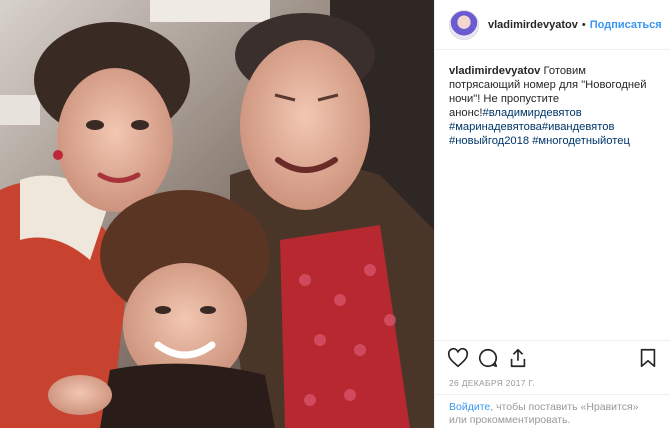 This screenshot has width=670, height=433. What do you see at coordinates (458, 358) in the screenshot?
I see `heart-icon` at bounding box center [458, 358].